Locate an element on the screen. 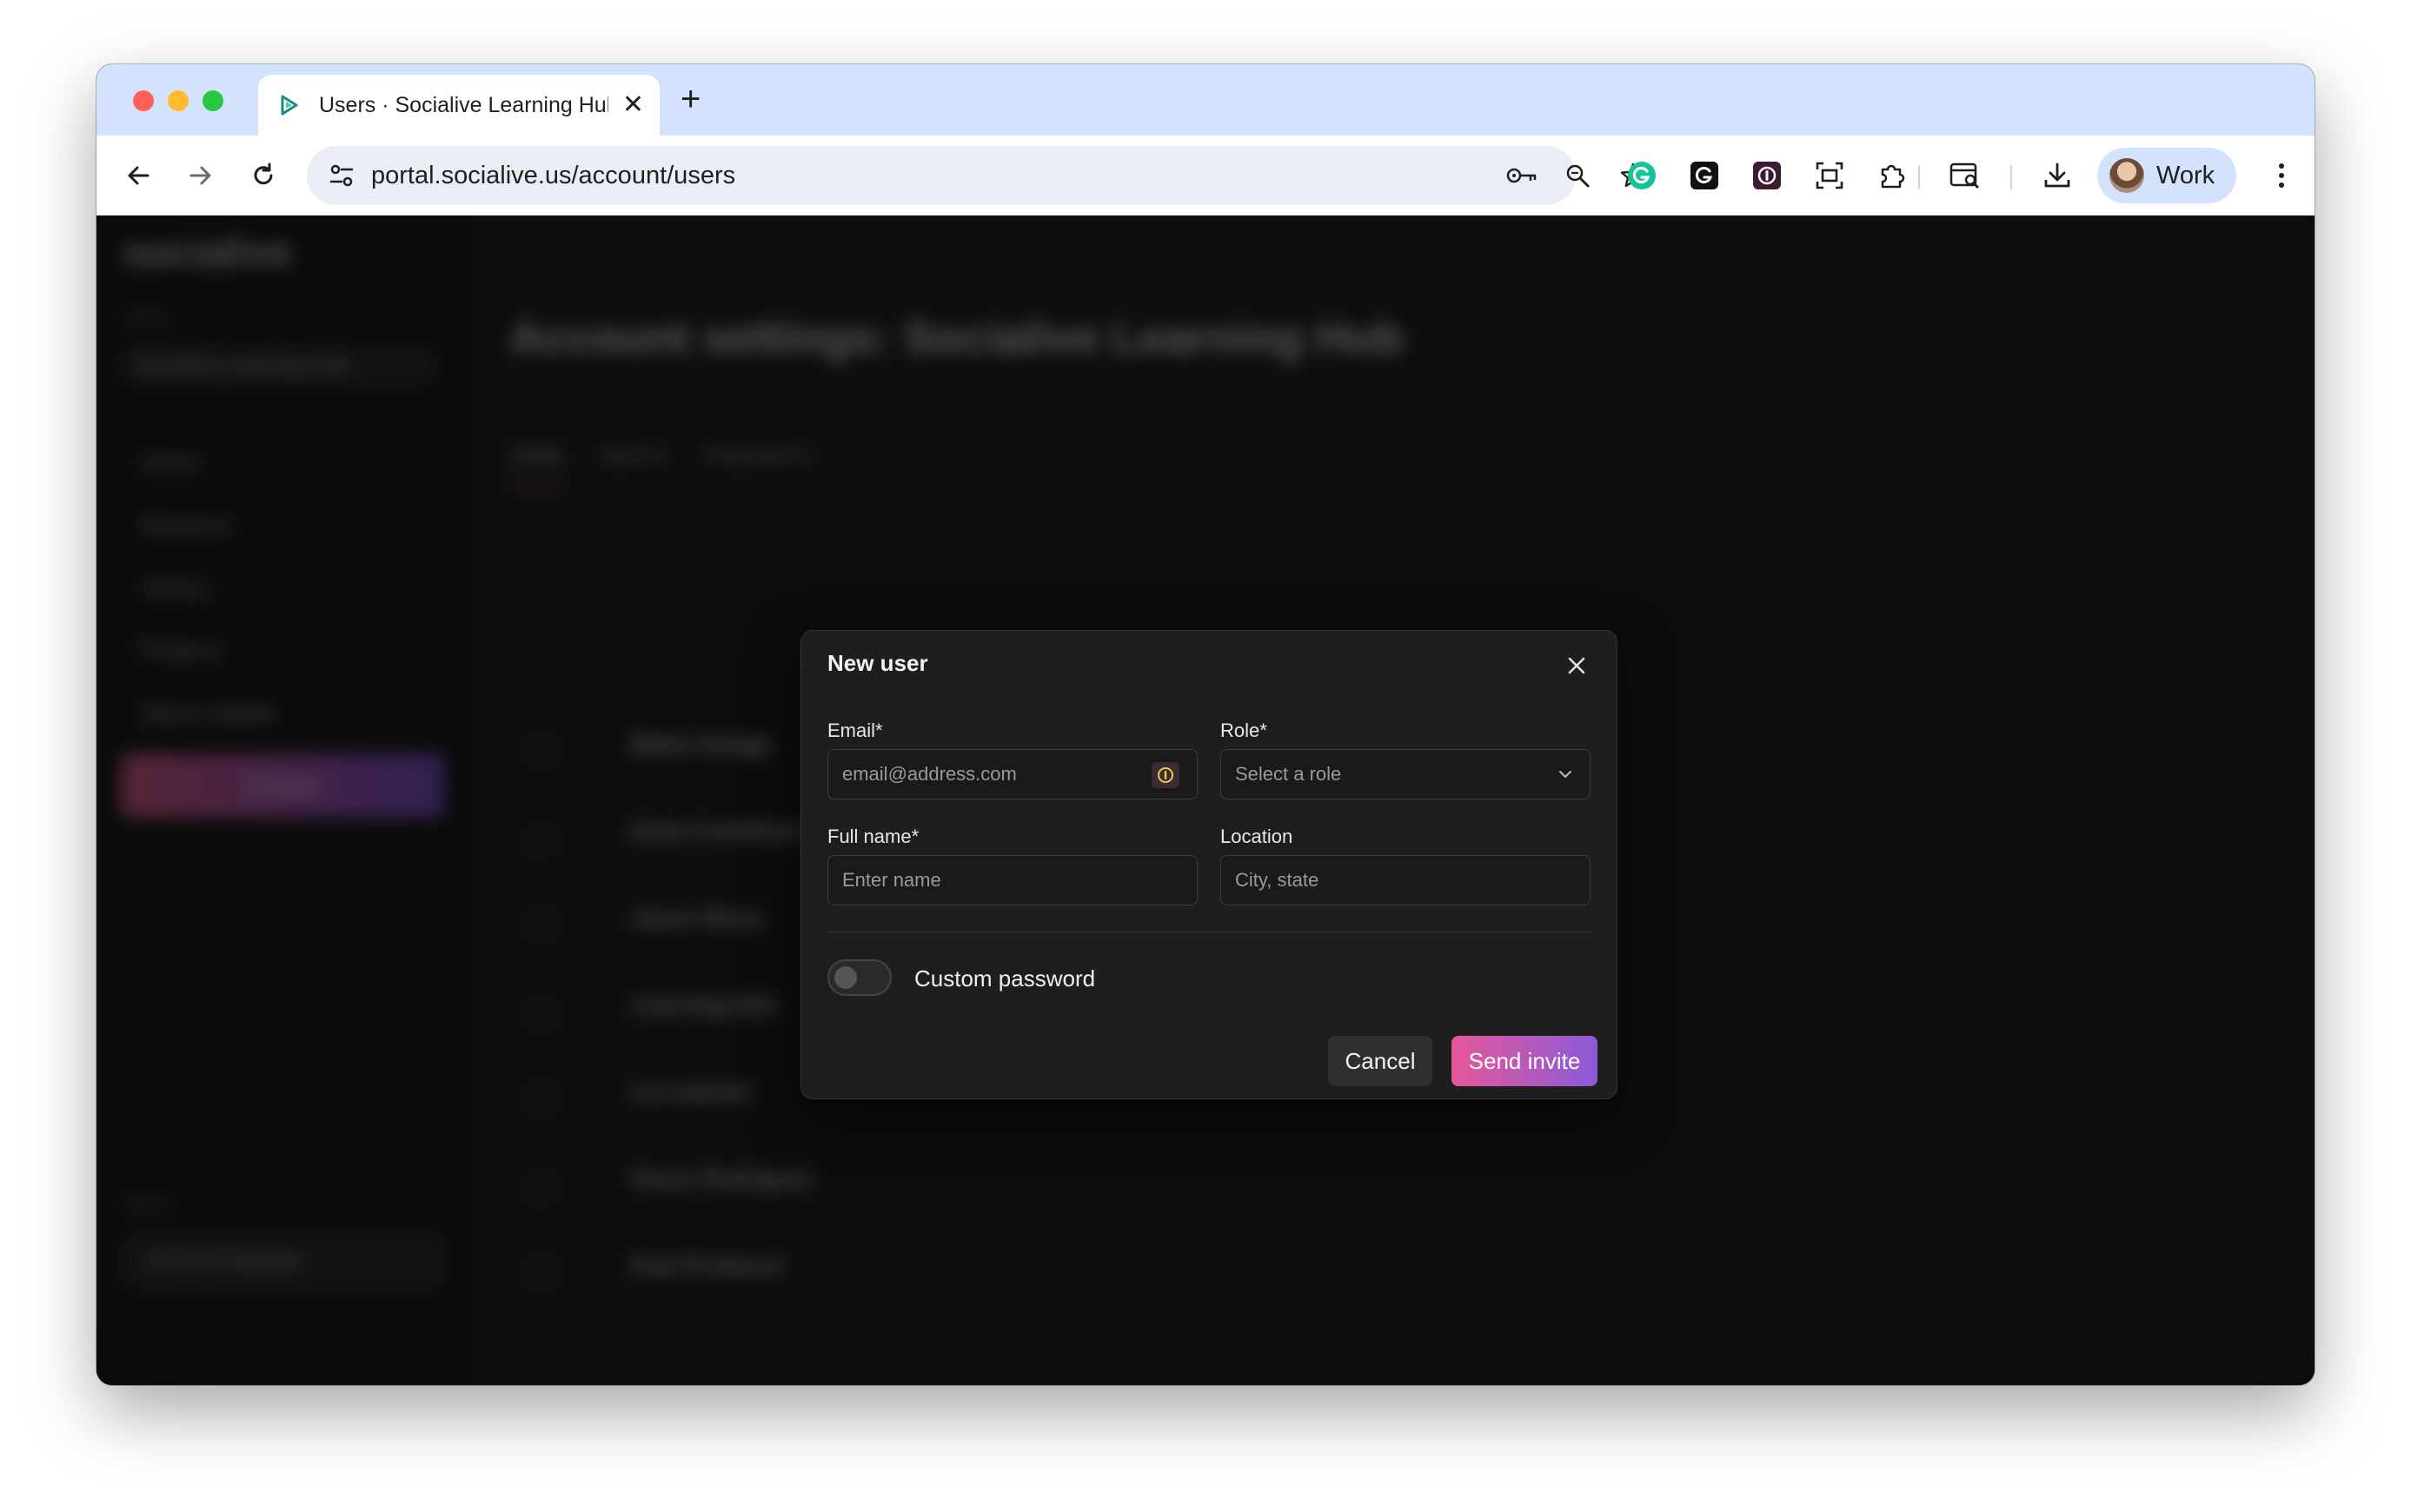 The width and height of the screenshot is (2411, 1512). extensions-puzzle-icon is located at coordinates (1892, 175).